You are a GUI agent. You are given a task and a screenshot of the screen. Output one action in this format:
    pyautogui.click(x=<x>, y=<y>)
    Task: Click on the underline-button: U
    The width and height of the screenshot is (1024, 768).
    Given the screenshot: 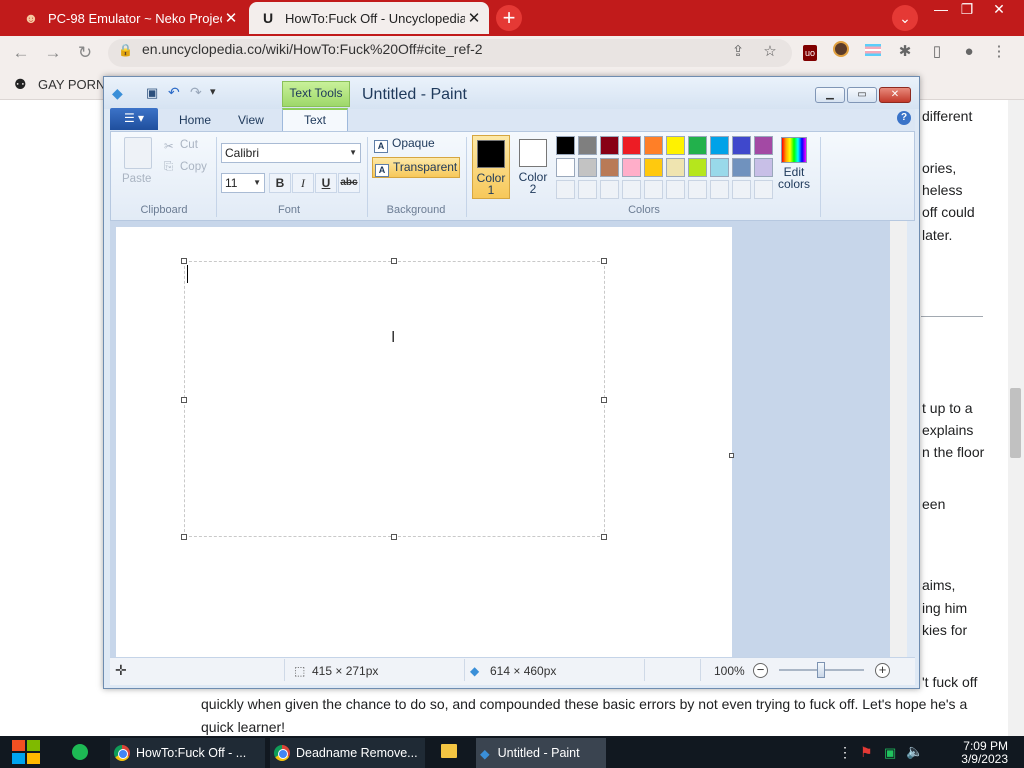 What is the action you would take?
    pyautogui.click(x=326, y=183)
    